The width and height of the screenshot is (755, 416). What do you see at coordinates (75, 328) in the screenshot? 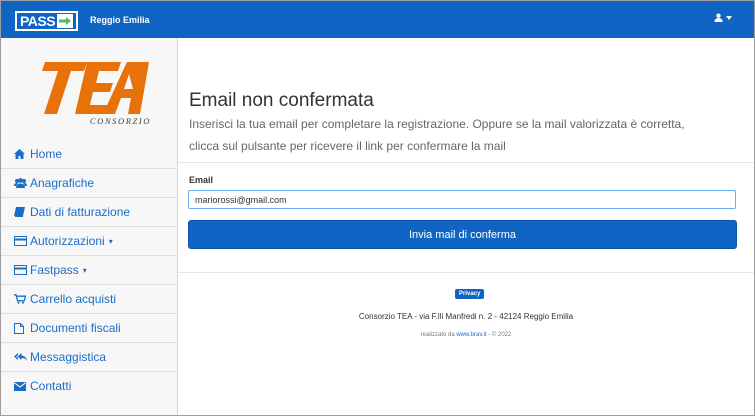
I see `sidebar-item-label: Documenti fiscali` at bounding box center [75, 328].